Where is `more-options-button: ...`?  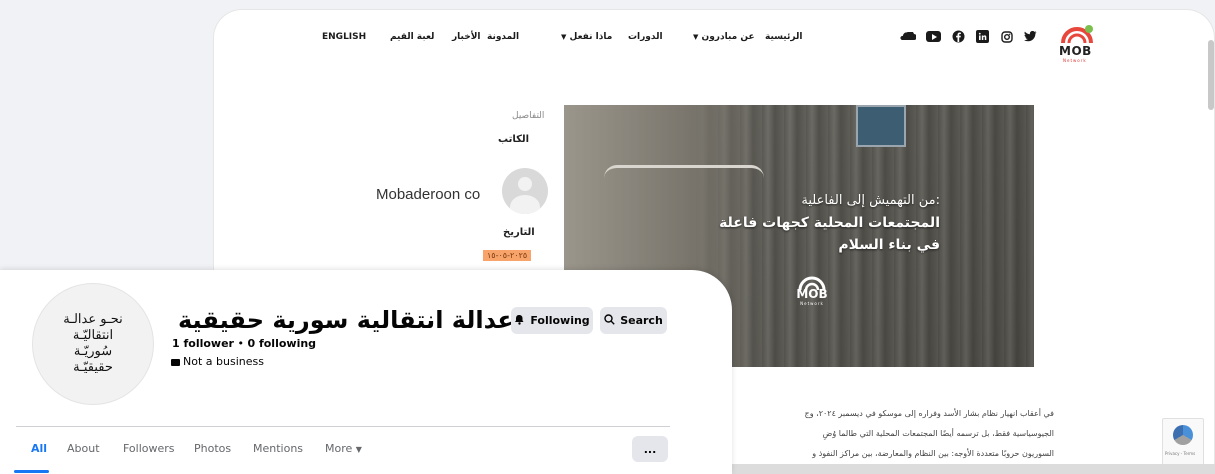
more-options-button: ... is located at coordinates (650, 449).